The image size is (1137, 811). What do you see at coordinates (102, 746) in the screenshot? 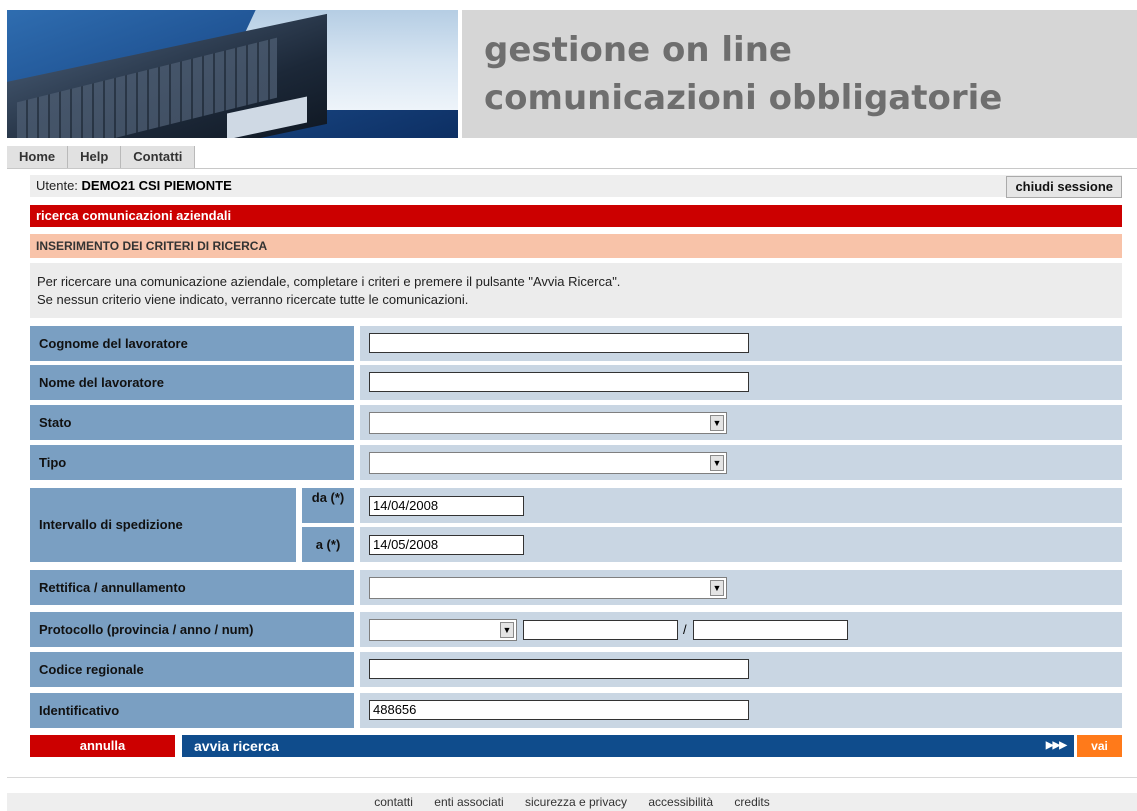
I see `annulla-button: annulla` at bounding box center [102, 746].